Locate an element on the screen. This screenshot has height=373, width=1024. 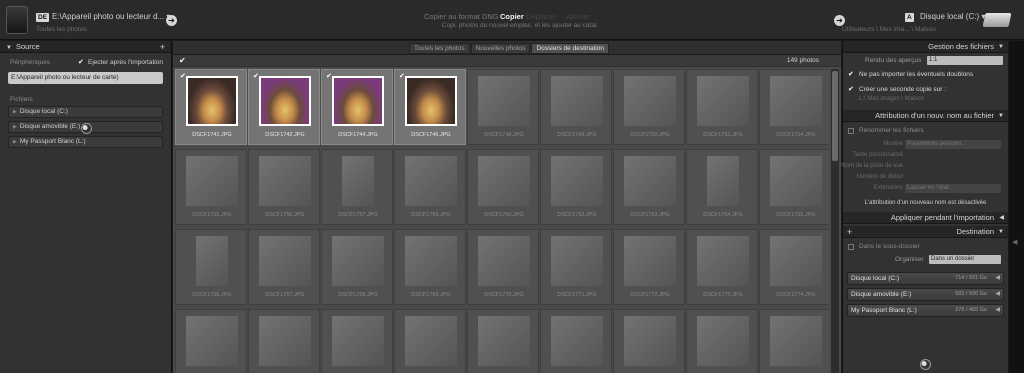
check-all-icon: ✔ is located at coordinates (182, 60).